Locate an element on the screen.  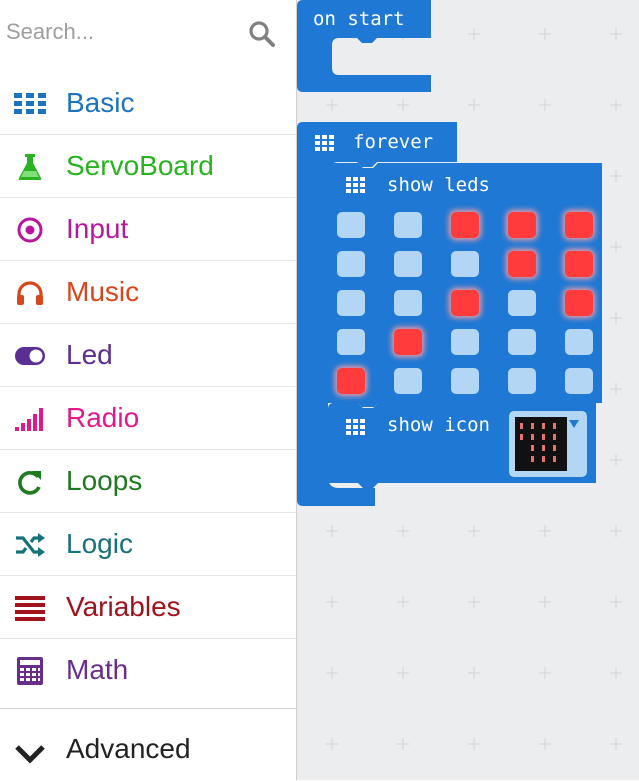
flask-icon is located at coordinates (30, 167).